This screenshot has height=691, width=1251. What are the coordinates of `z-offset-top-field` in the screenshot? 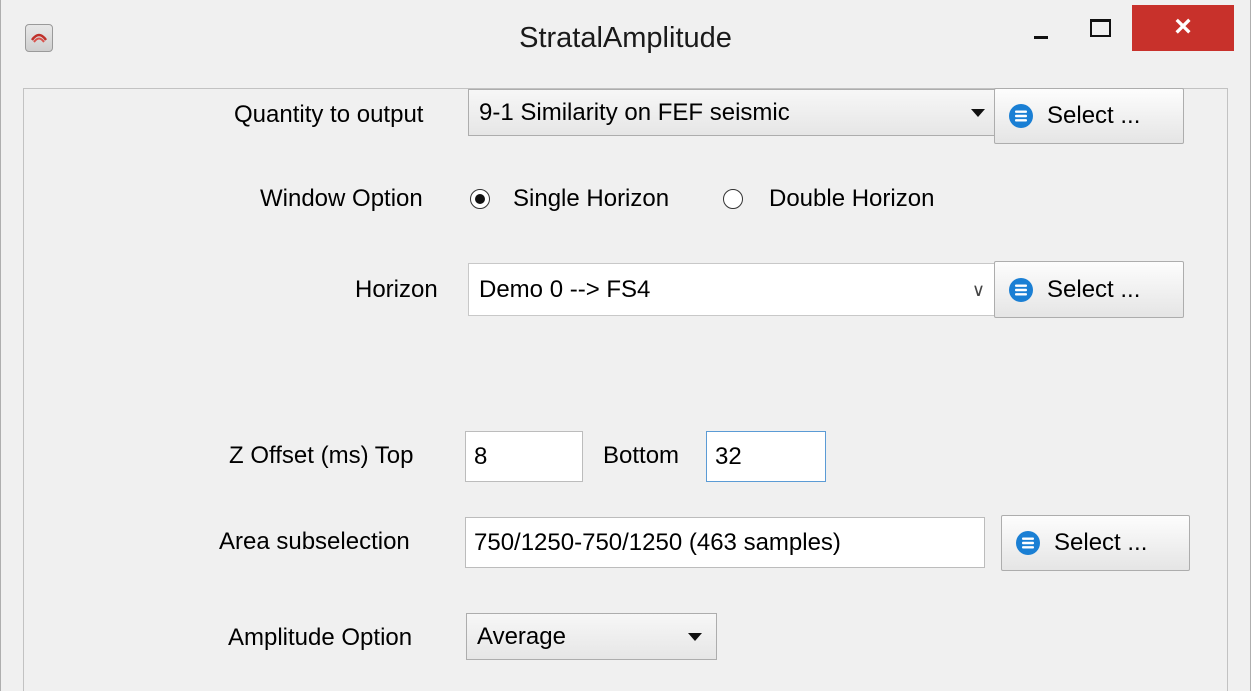 It's located at (524, 456).